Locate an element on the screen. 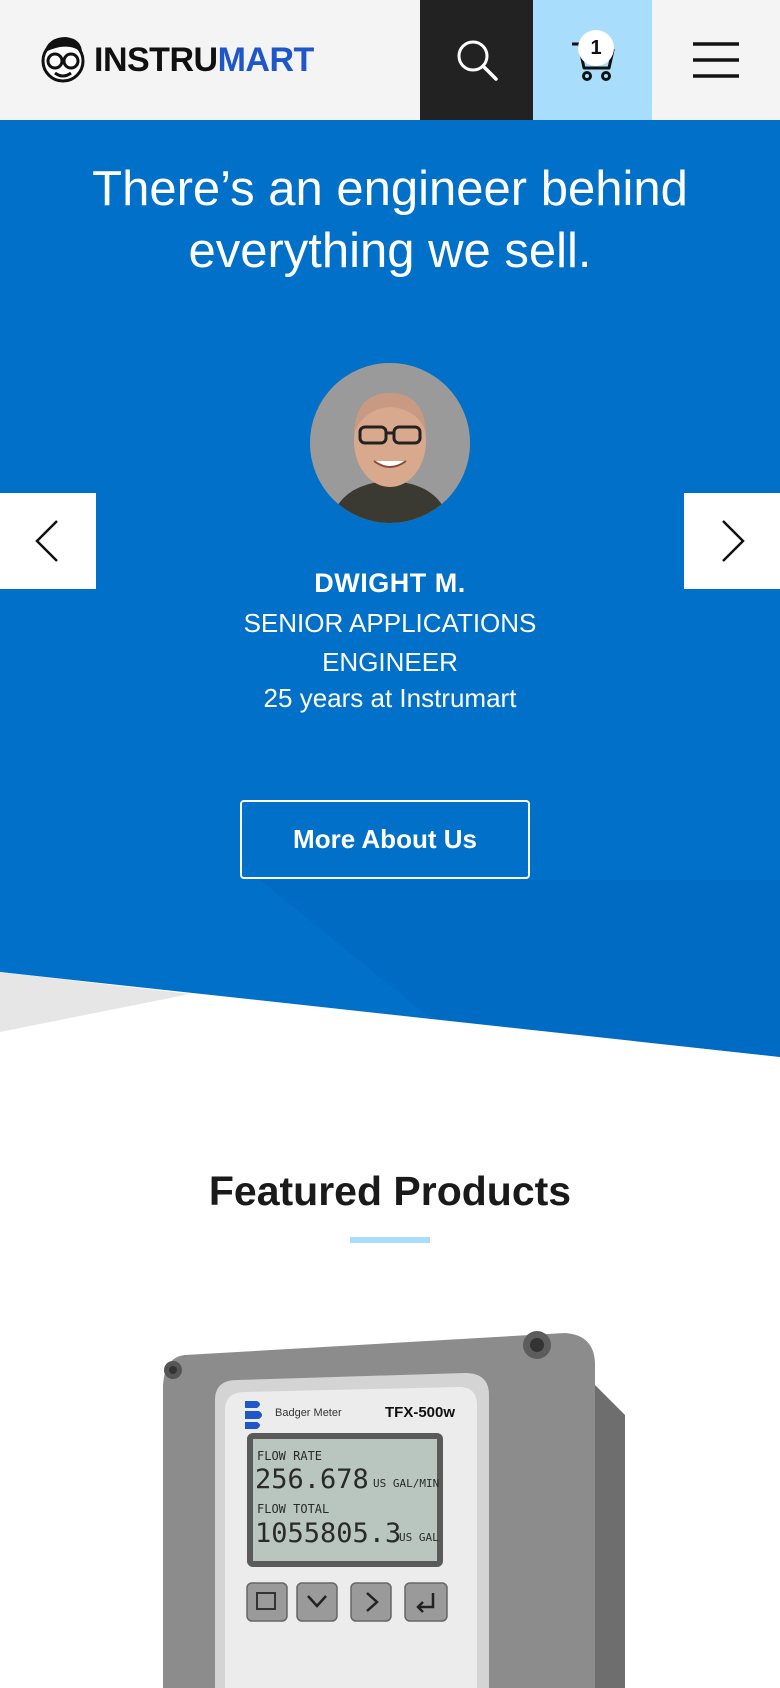 This screenshot has height=1688, width=780. engineer-portrait is located at coordinates (390, 443).